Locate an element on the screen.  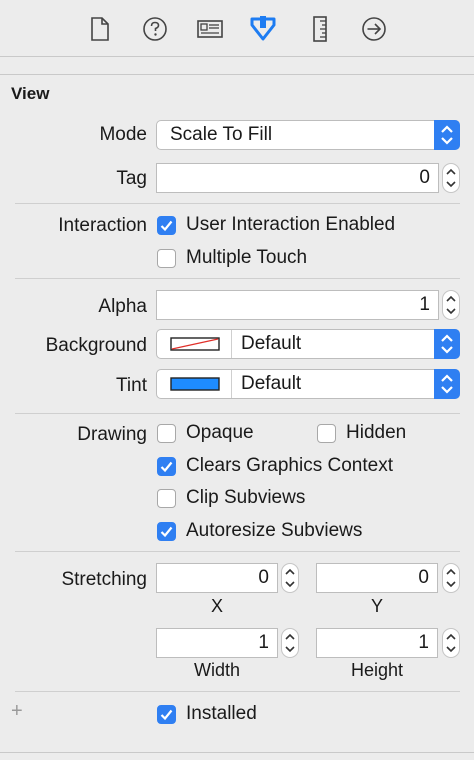
hidden-checkbox is located at coordinates (326, 433).